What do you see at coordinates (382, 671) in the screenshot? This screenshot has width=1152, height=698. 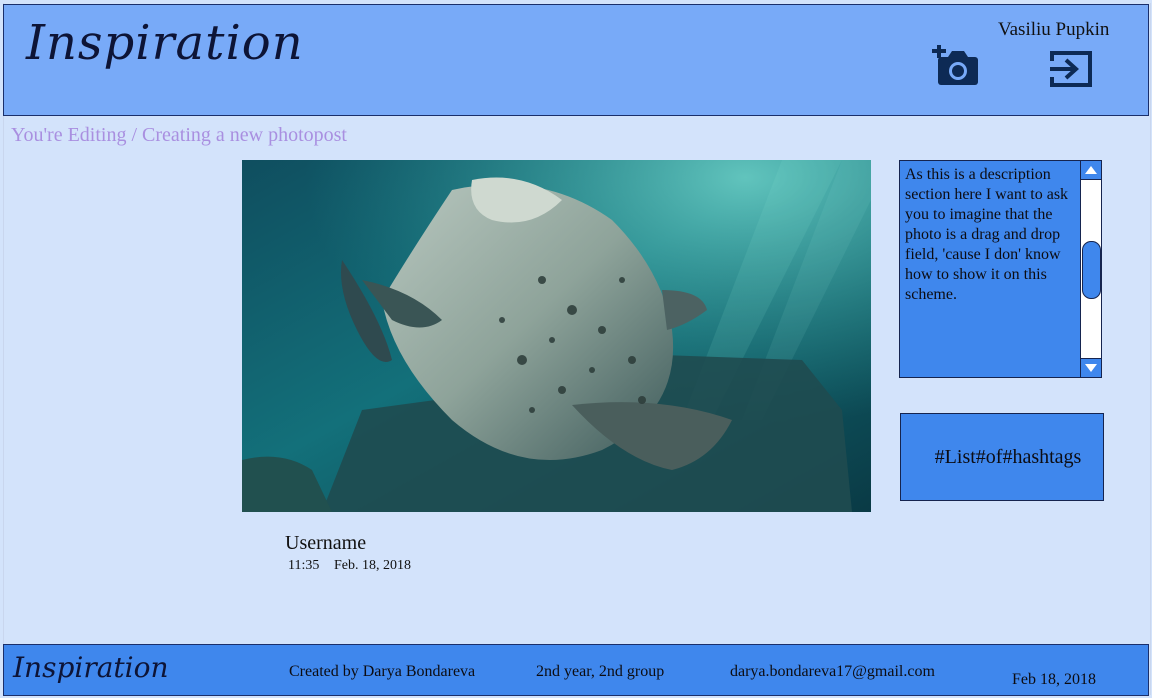 I see `footer-author: Created by Darya Bondareva` at bounding box center [382, 671].